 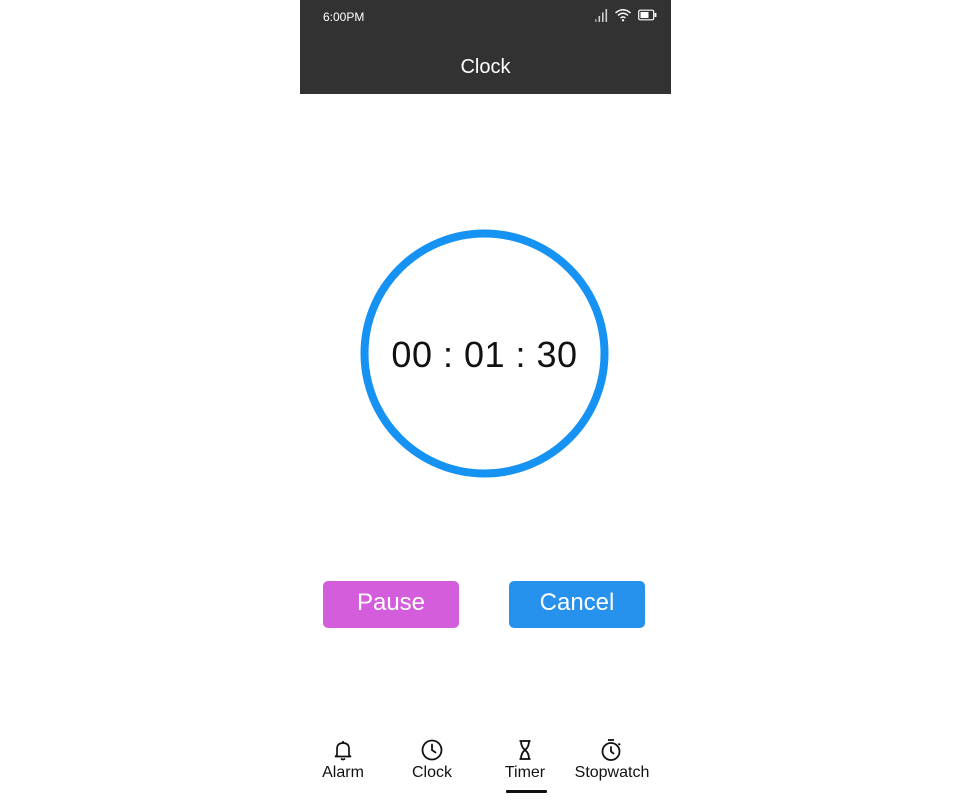 What do you see at coordinates (612, 750) in the screenshot?
I see `stopwatch-icon` at bounding box center [612, 750].